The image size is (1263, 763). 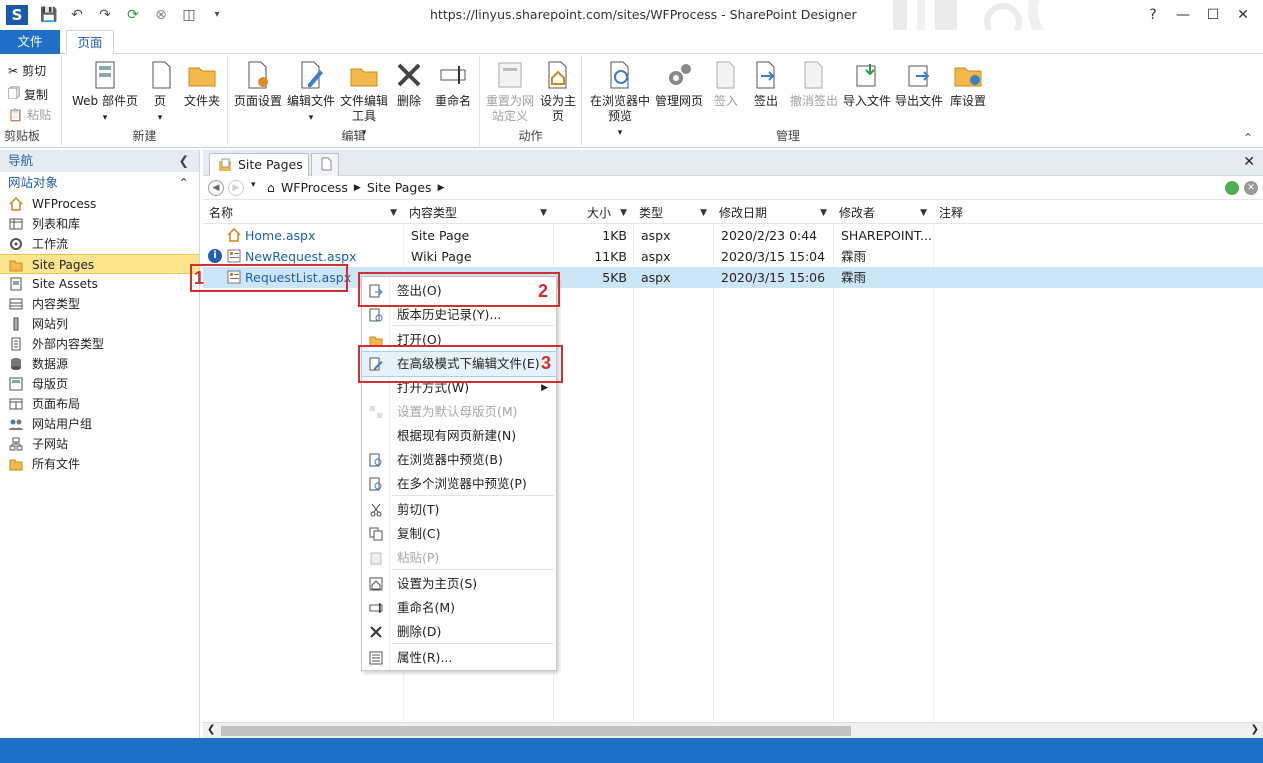 What do you see at coordinates (459, 632) in the screenshot?
I see `menu-item-14: 删除(D)` at bounding box center [459, 632].